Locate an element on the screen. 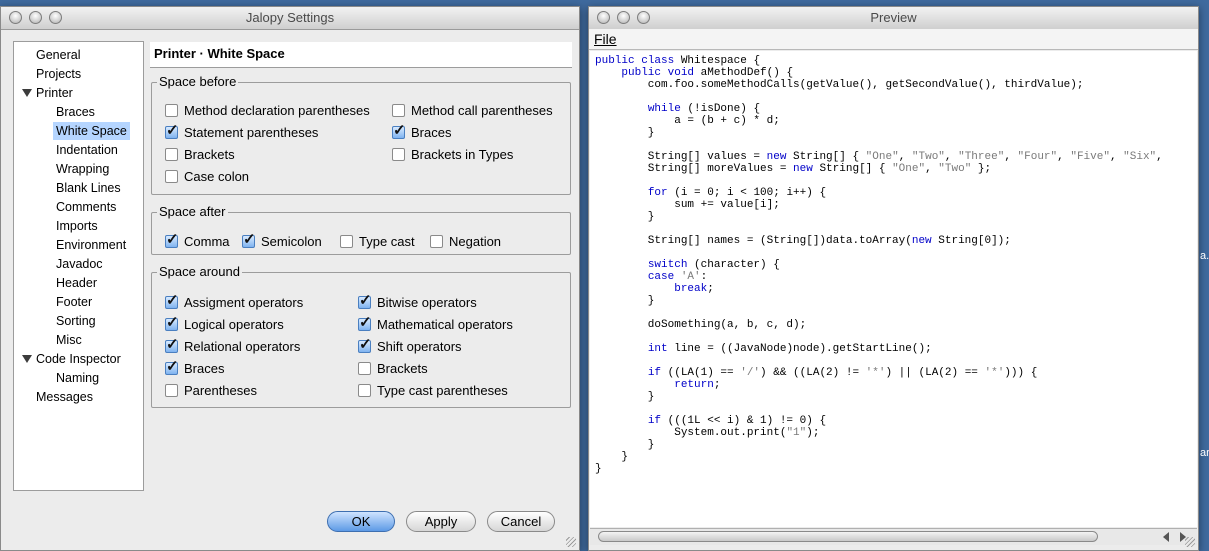 This screenshot has width=1209, height=551. tree-item: Blank Lines is located at coordinates (88, 188).